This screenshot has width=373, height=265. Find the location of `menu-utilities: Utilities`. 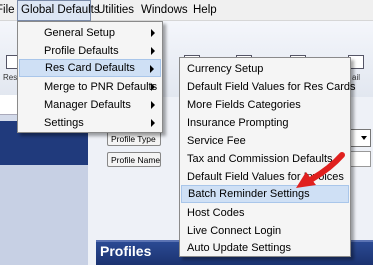

menu-utilities: Utilities is located at coordinates (115, 10).